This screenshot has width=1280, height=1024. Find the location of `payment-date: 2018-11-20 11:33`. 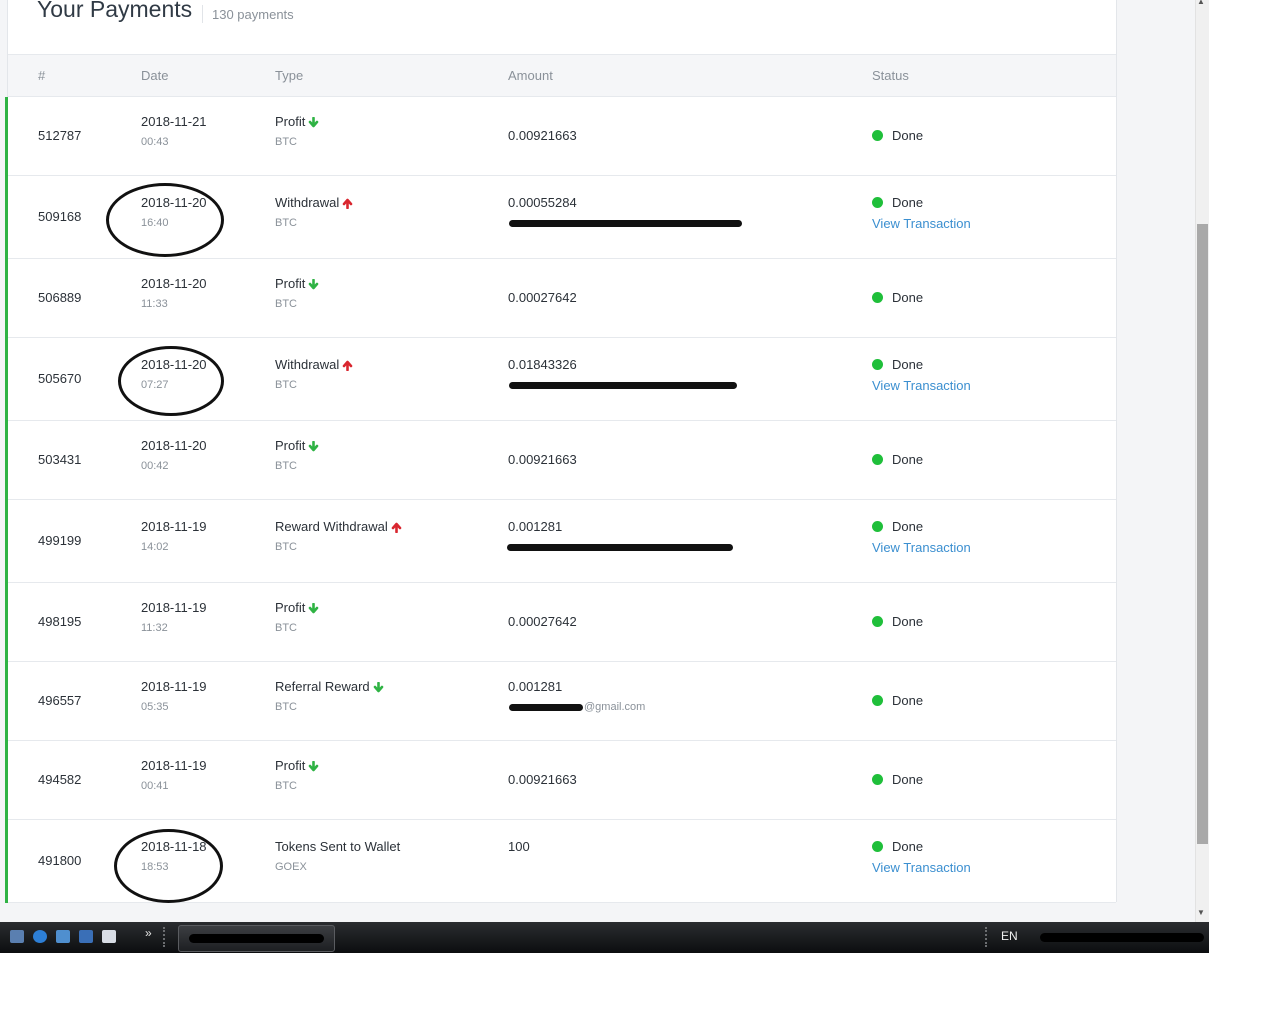

payment-date: 2018-11-20 11:33 is located at coordinates (174, 293).